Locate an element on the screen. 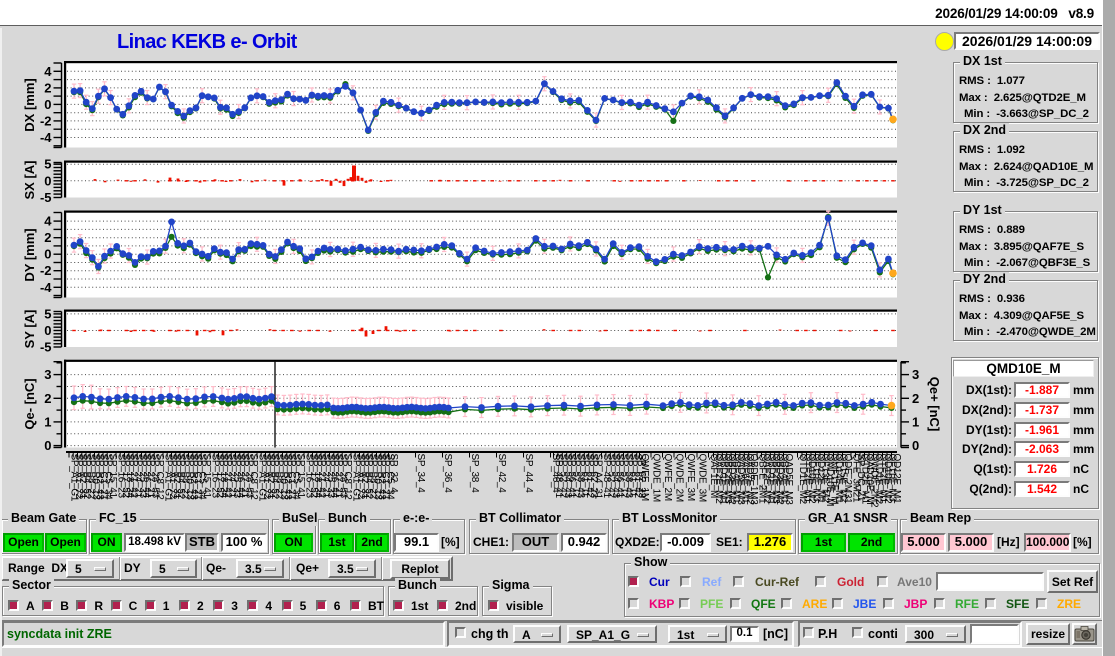  svg-text: QD12E_M1 is located at coordinates (896, 479).